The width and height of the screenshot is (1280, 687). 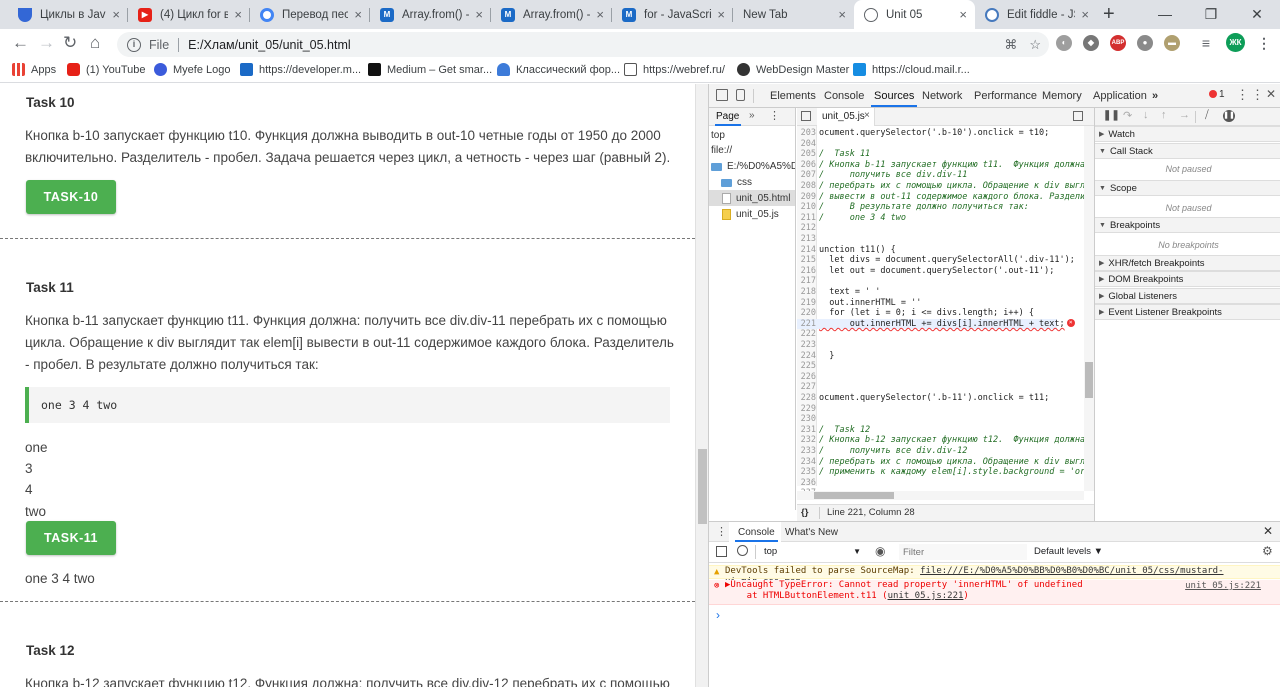 I want to click on section-breakpoints: ▼ Breakpoints, so click(x=1187, y=225).